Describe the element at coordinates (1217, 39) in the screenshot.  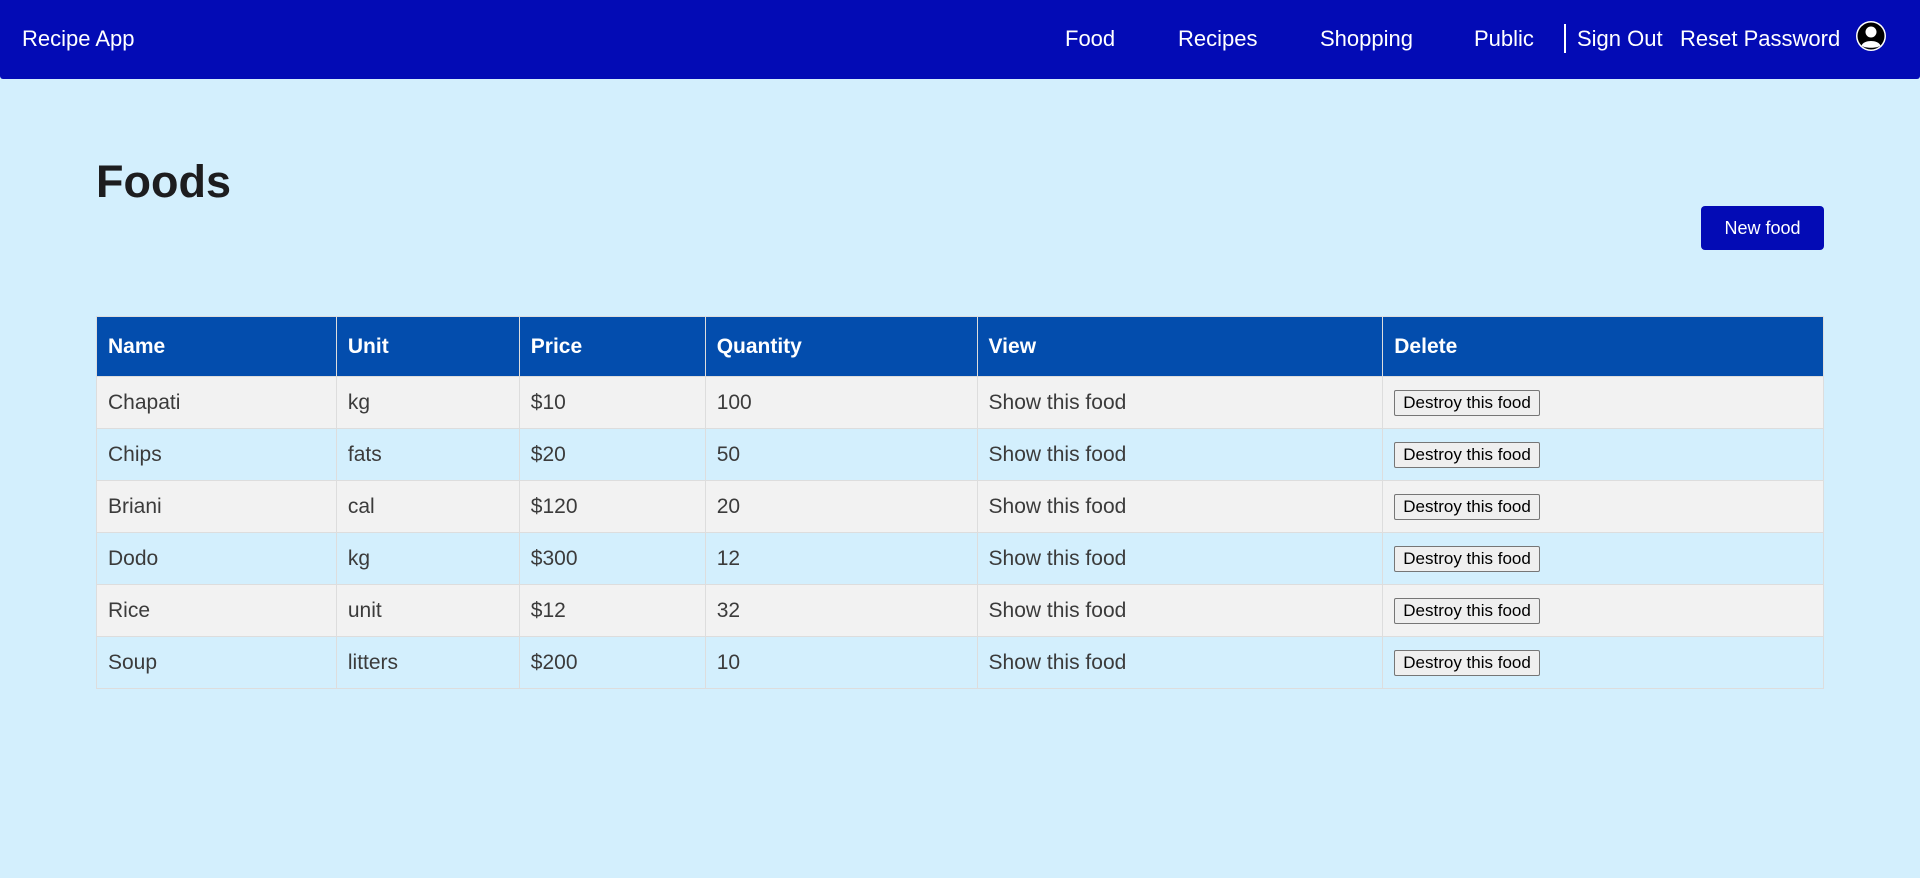
I see `nav-link-recipes: Recipes` at that location.